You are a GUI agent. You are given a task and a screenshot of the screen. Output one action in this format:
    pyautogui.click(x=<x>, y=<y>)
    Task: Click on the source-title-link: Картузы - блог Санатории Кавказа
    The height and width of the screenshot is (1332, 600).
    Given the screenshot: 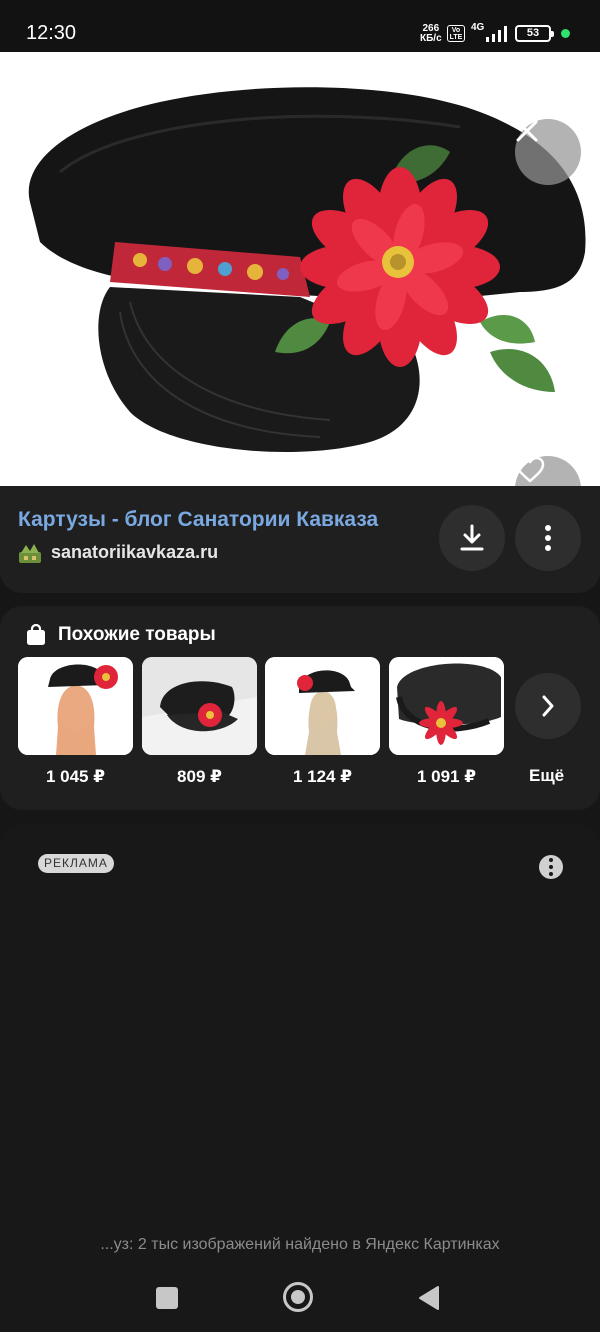 What is the action you would take?
    pyautogui.click(x=198, y=520)
    